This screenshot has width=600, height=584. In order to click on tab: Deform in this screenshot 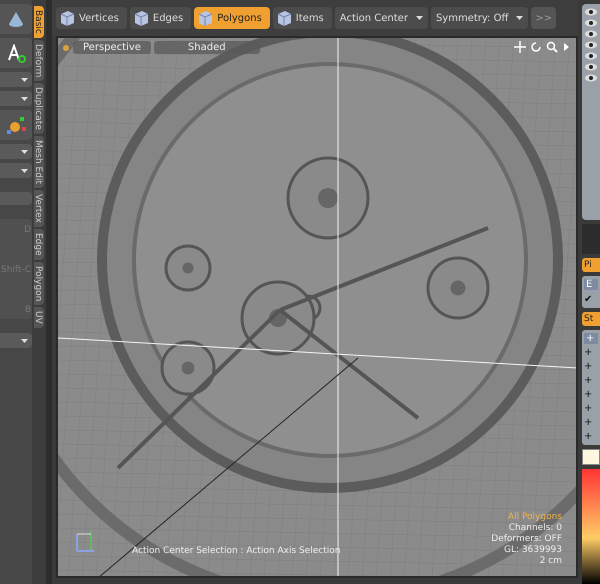, I will do `click(39, 61)`.